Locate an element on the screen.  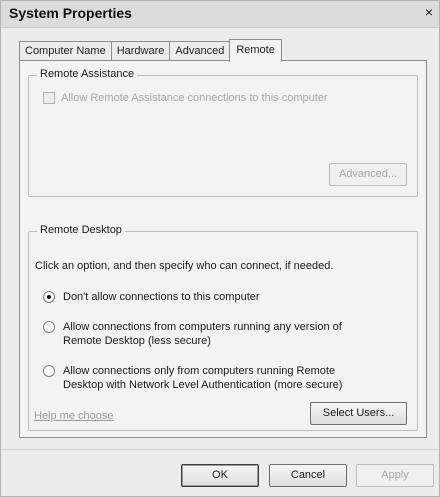
tab-strip: Computer Name Hardware Advanced Remote is located at coordinates (150, 50).